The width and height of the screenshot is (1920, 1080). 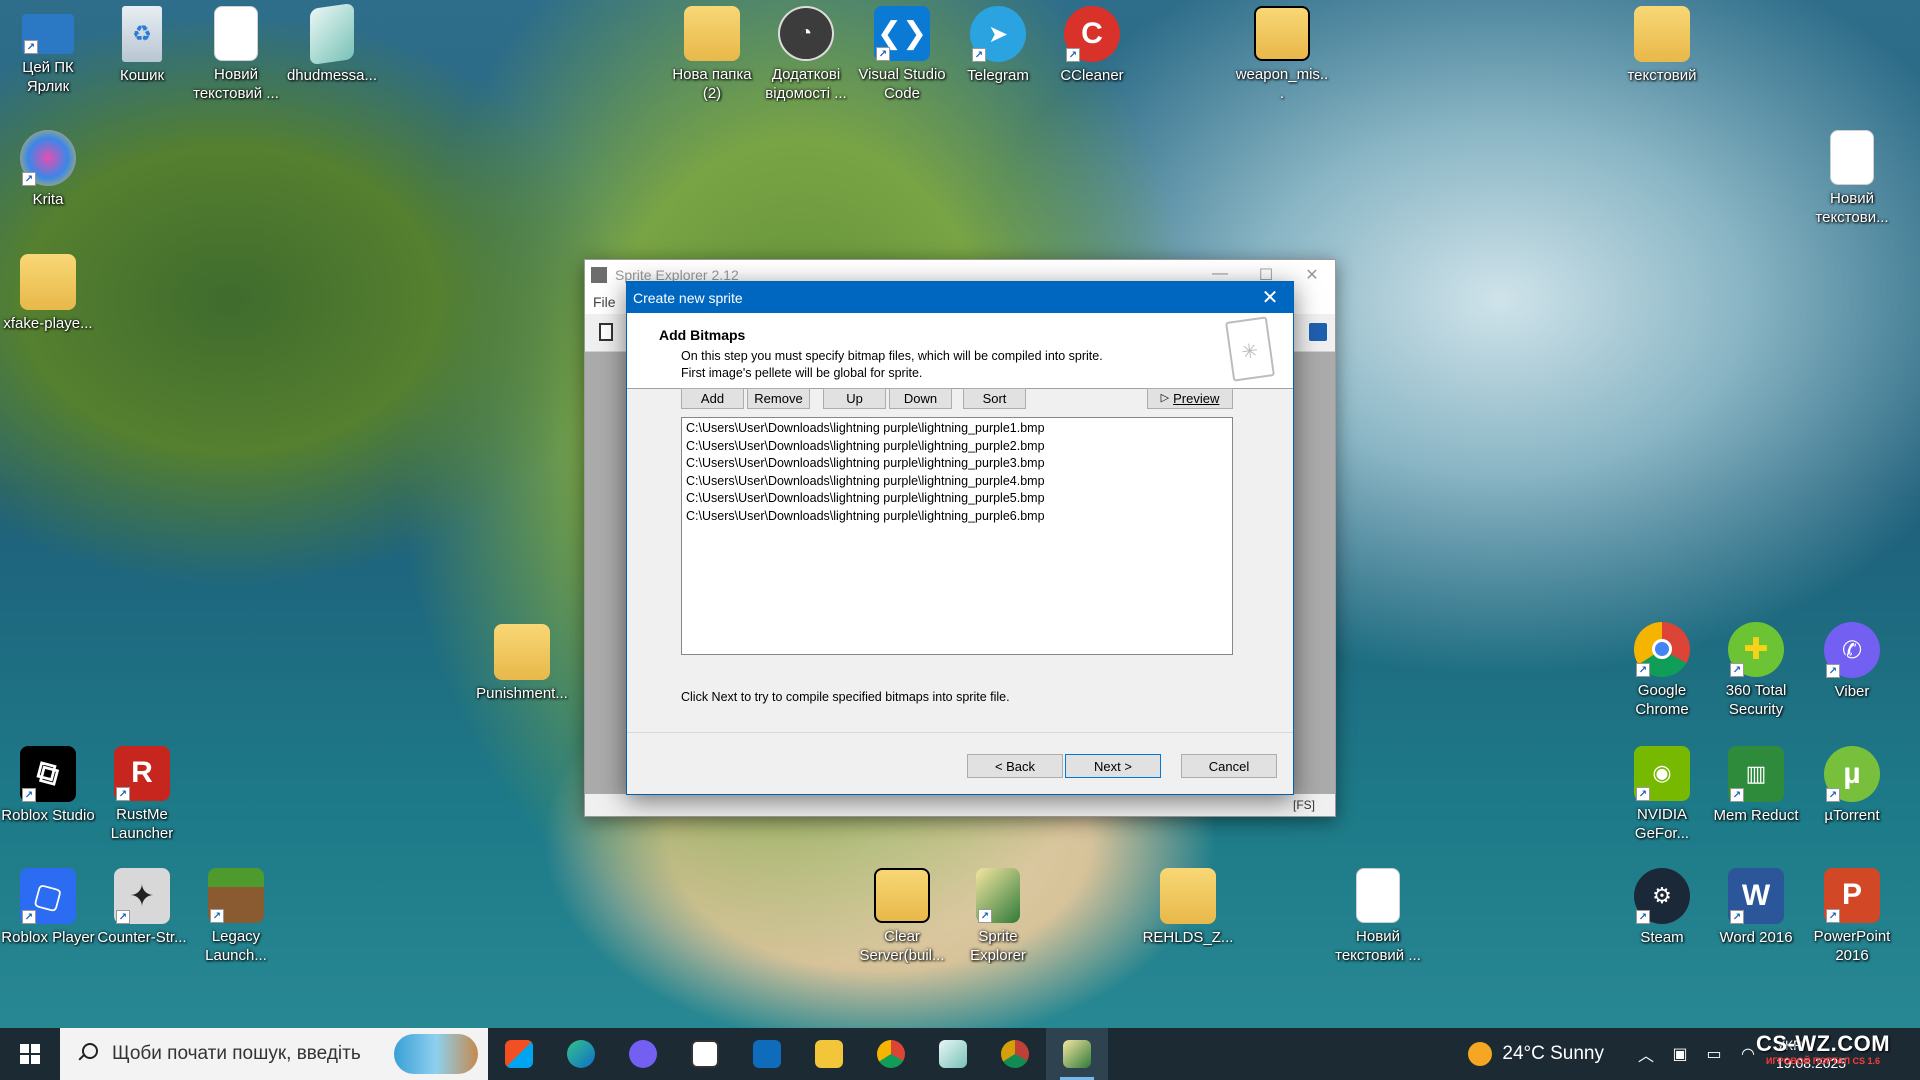 I want to click on desktop-icon-telegram: ➤ ↗ Telegram, so click(x=998, y=54).